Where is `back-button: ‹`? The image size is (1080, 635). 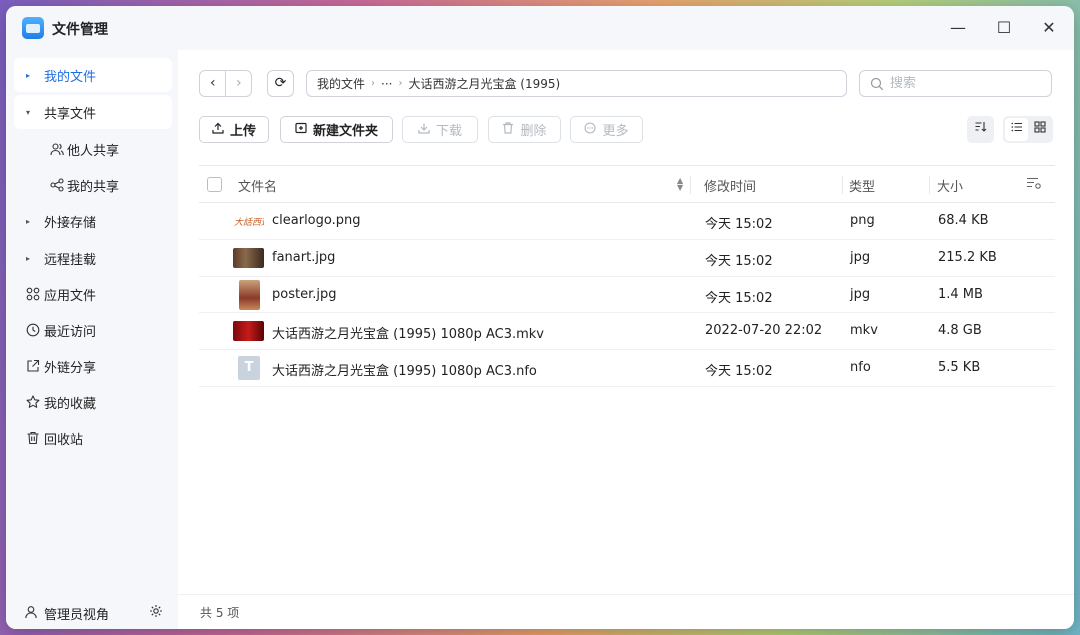 back-button: ‹ is located at coordinates (212, 83).